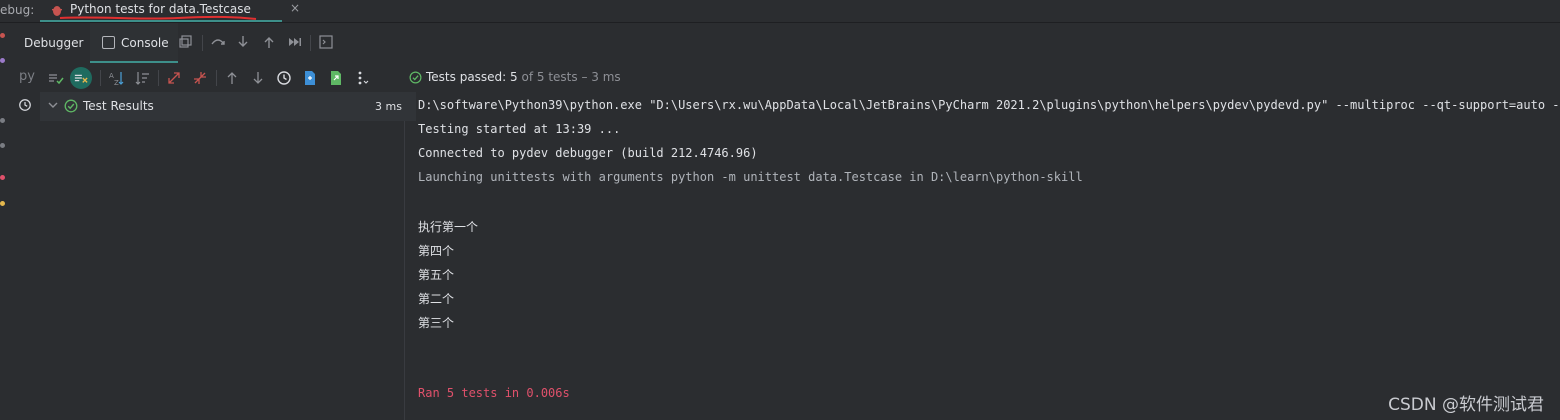 The height and width of the screenshot is (420, 1560). I want to click on tab-console: Console, so click(134, 43).